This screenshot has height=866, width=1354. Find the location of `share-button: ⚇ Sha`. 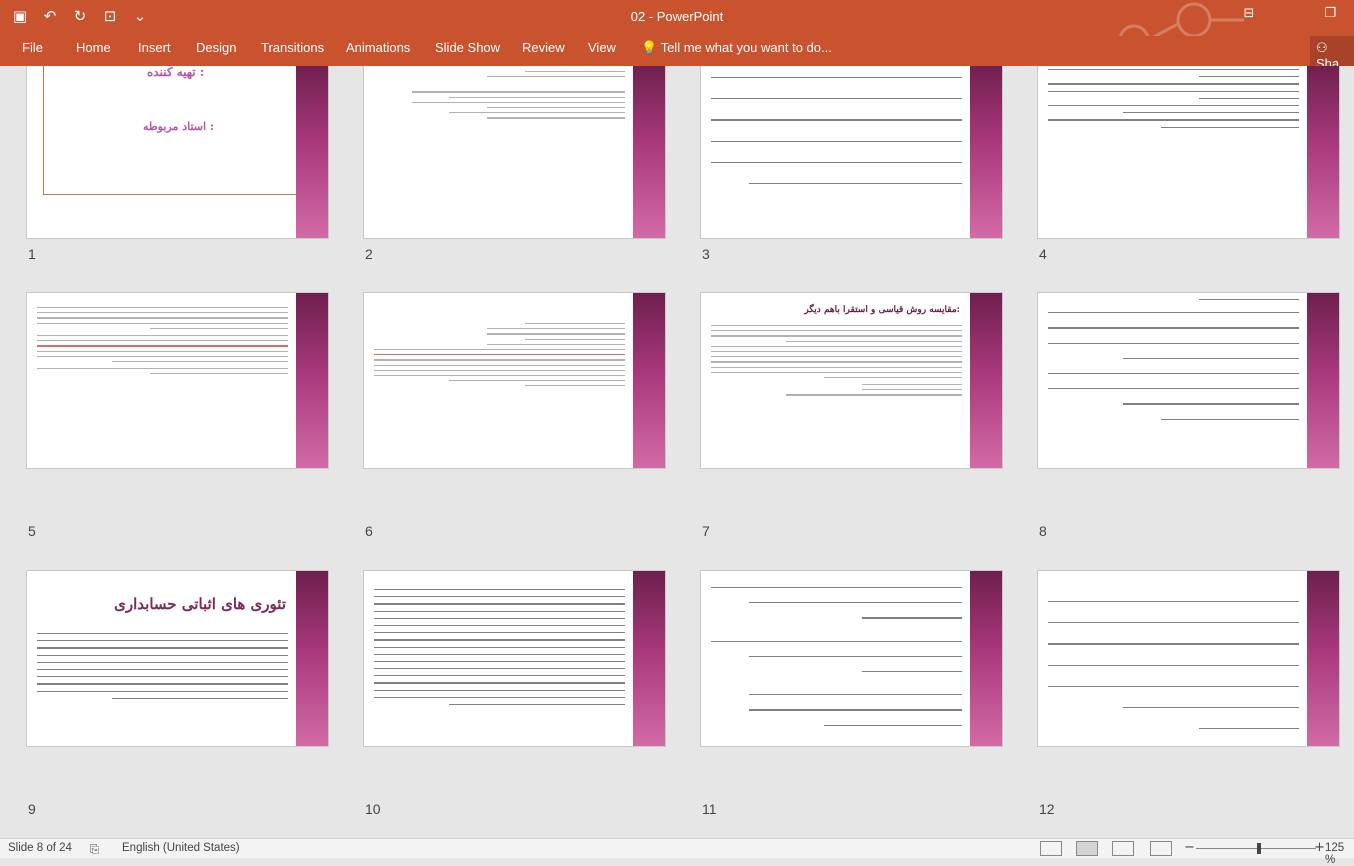

share-button: ⚇ Sha is located at coordinates (1332, 53).